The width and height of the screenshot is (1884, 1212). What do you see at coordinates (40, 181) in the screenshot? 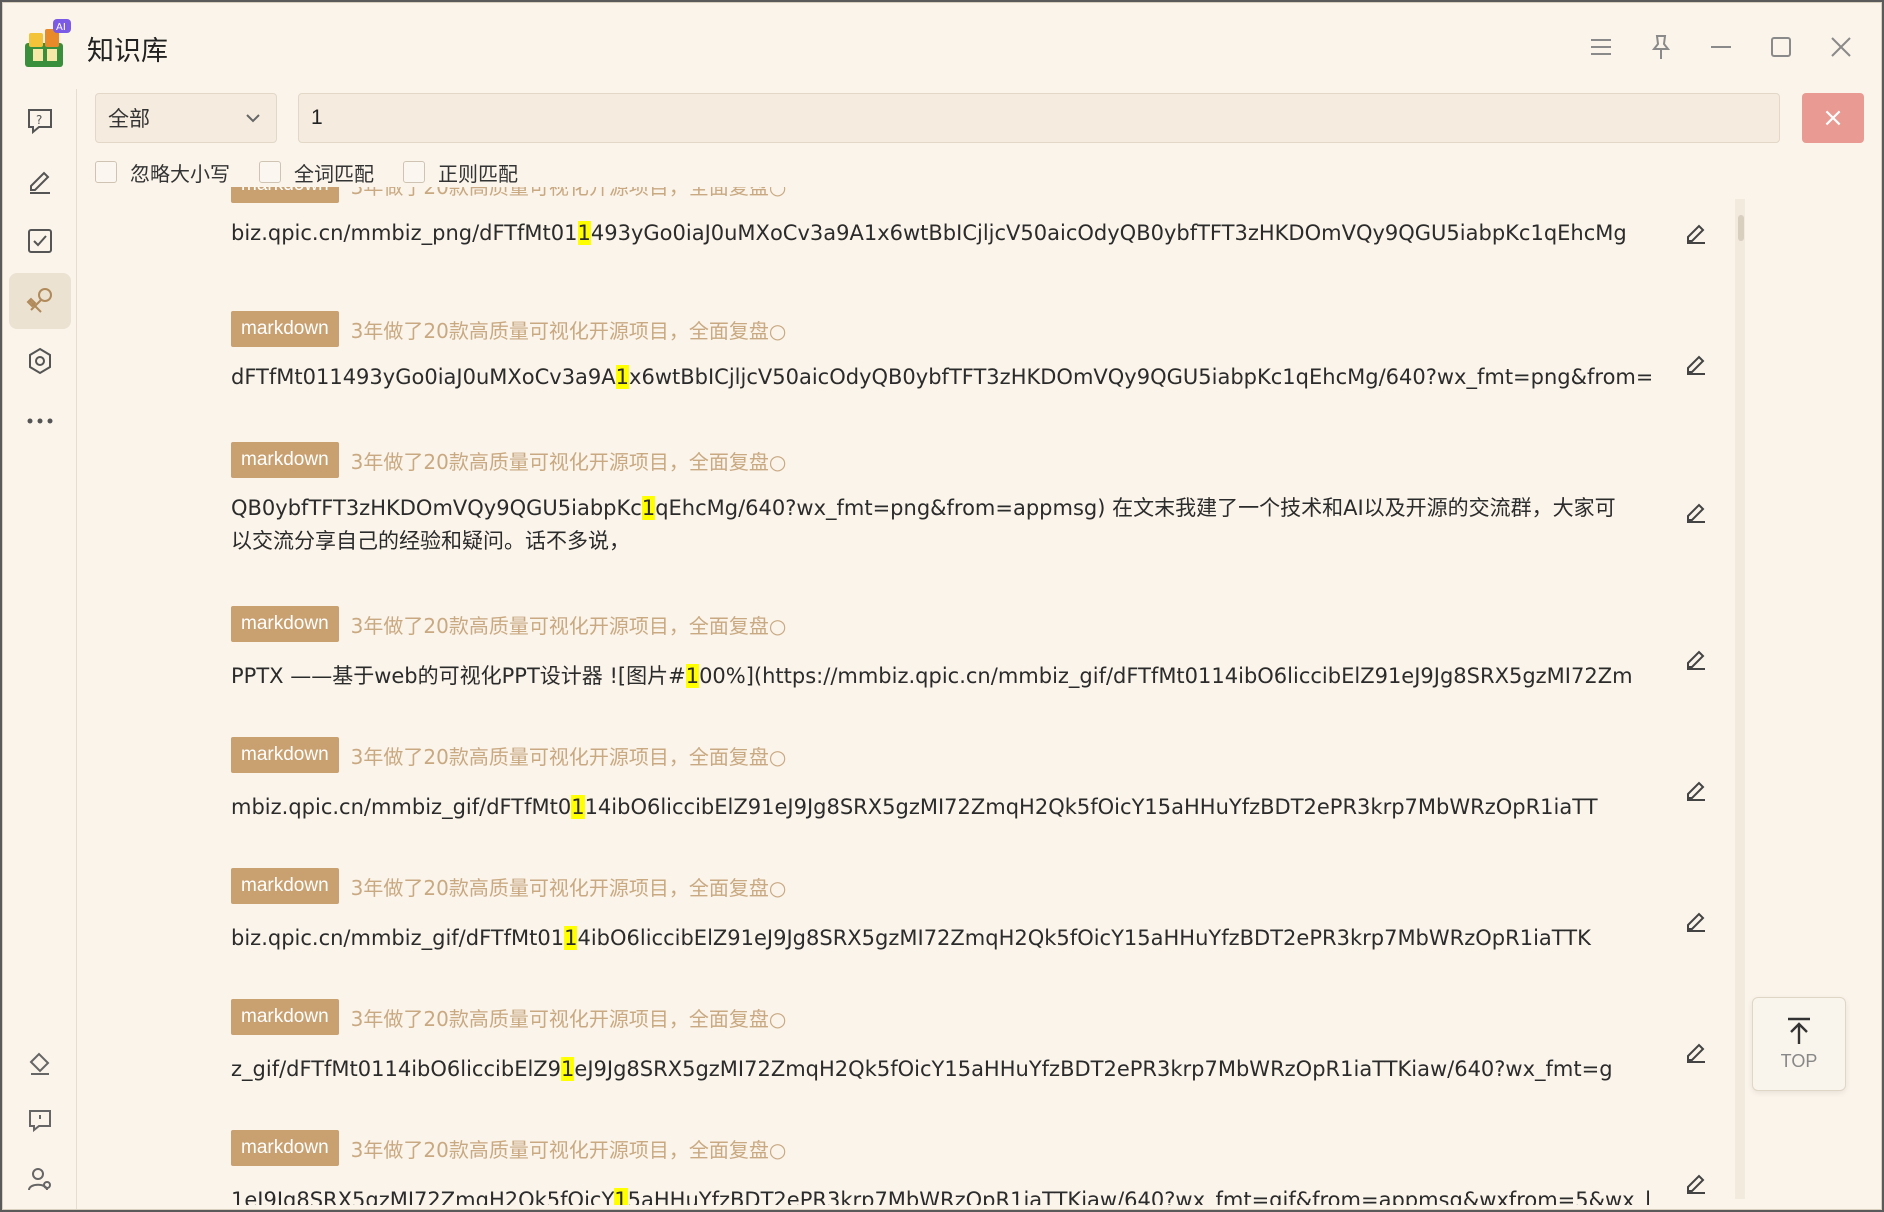
I see `edit-note-icon` at bounding box center [40, 181].